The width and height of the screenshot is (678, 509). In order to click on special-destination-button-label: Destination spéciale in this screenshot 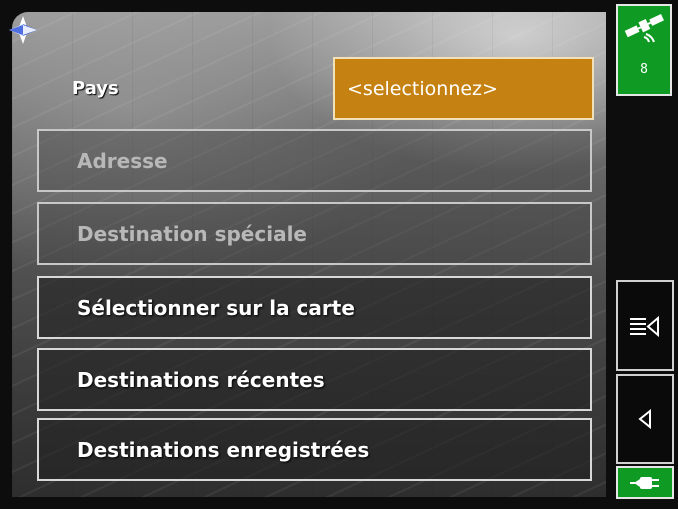, I will do `click(192, 233)`.